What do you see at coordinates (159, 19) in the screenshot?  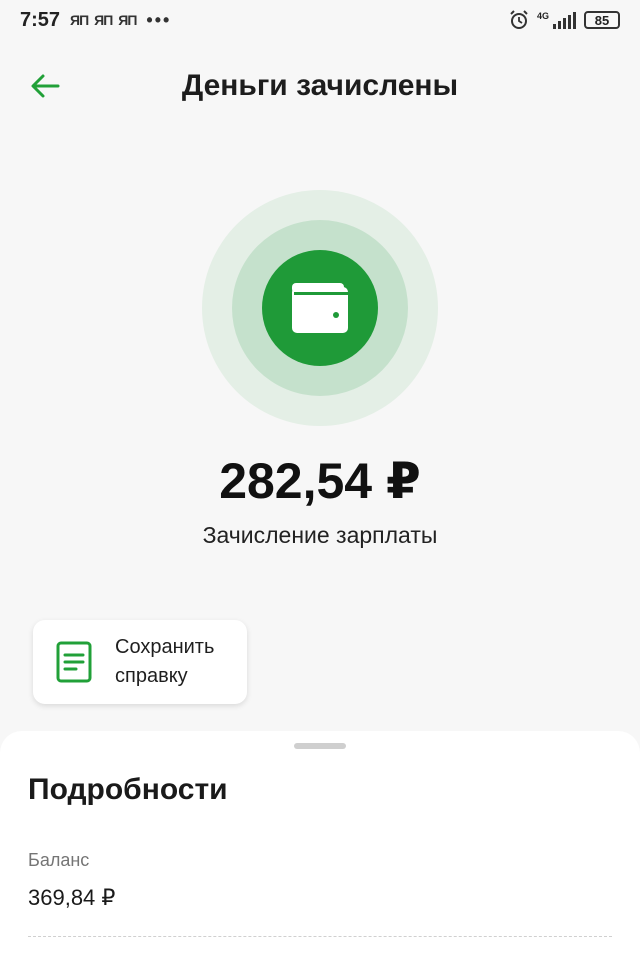 I see `more-notifications-icon: •••` at bounding box center [159, 19].